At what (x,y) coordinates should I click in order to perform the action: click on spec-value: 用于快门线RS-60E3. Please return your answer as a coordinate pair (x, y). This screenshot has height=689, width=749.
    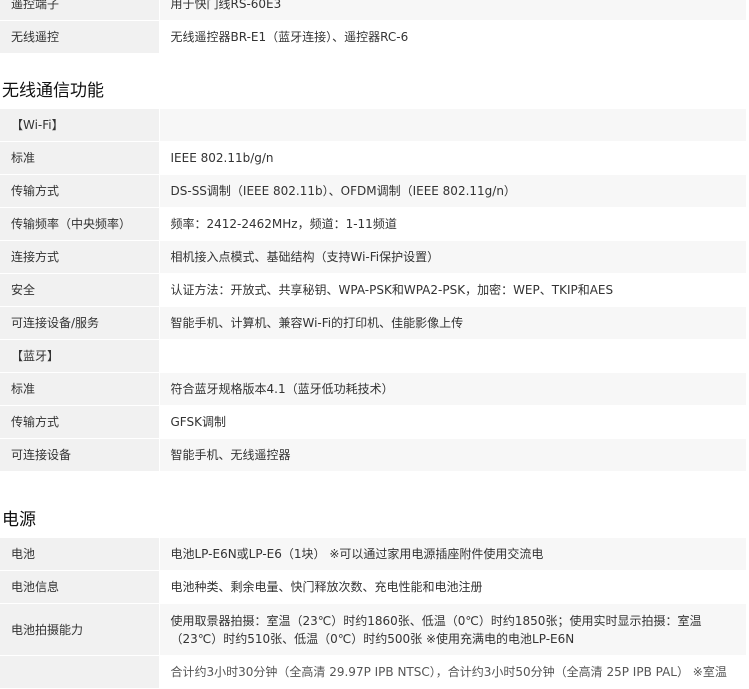
    Looking at the image, I should click on (452, 10).